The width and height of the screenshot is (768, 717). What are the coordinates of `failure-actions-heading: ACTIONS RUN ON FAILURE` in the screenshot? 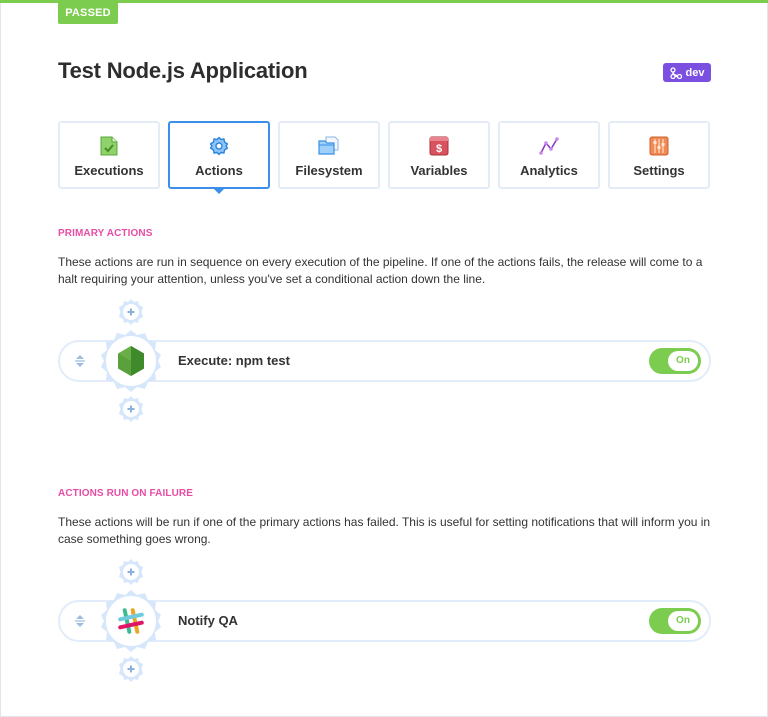 It's located at (125, 493).